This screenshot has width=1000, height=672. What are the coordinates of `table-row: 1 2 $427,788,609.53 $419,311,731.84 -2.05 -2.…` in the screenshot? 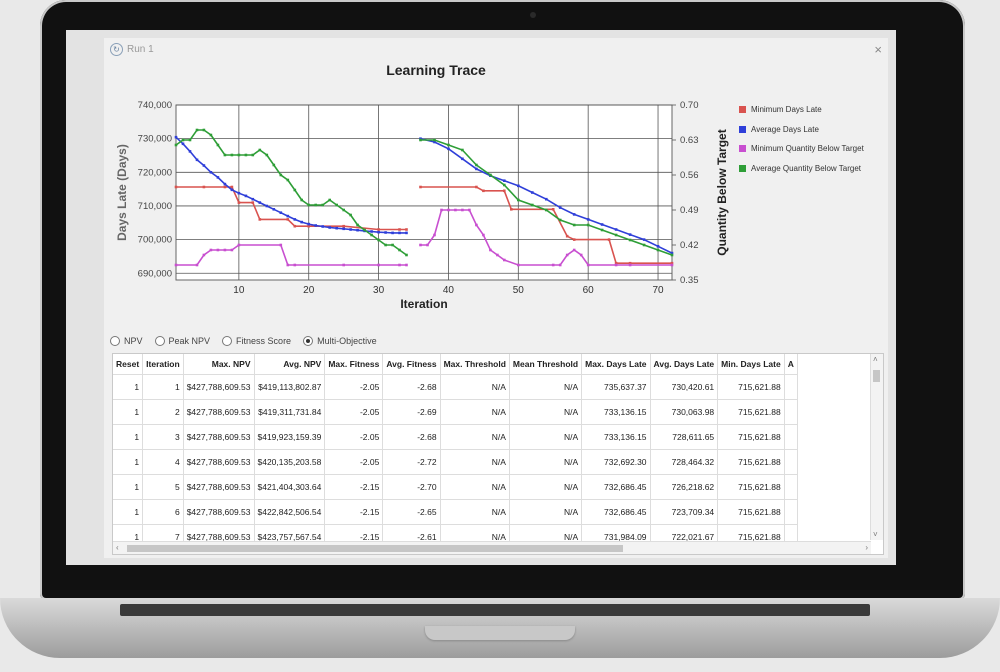 It's located at (455, 412).